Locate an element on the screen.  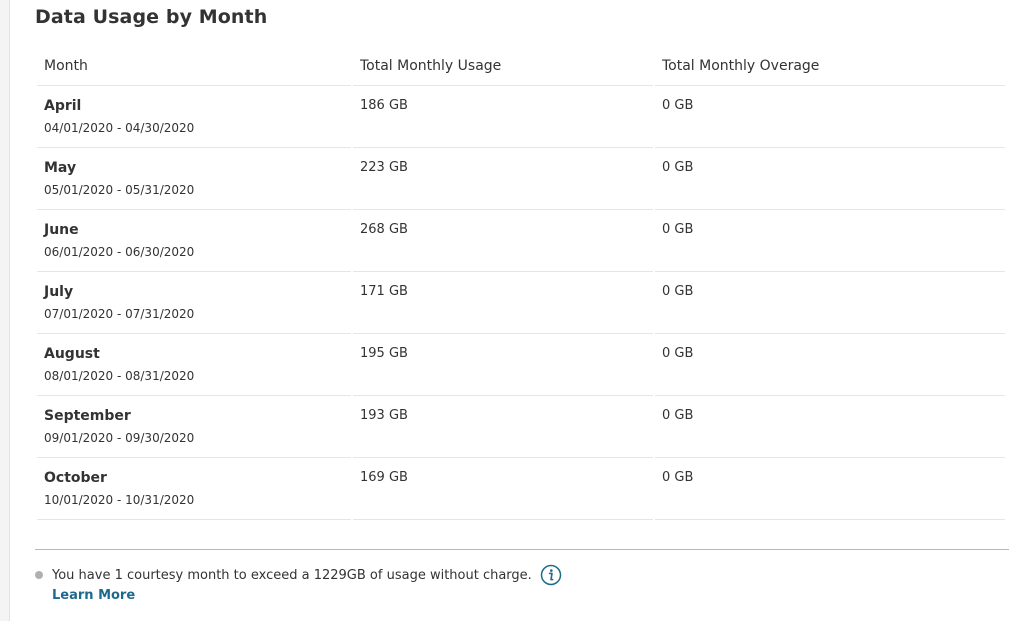
table-row: May 05/01/2020 - 05/31/2020 223 GB 0 GB is located at coordinates (521, 179).